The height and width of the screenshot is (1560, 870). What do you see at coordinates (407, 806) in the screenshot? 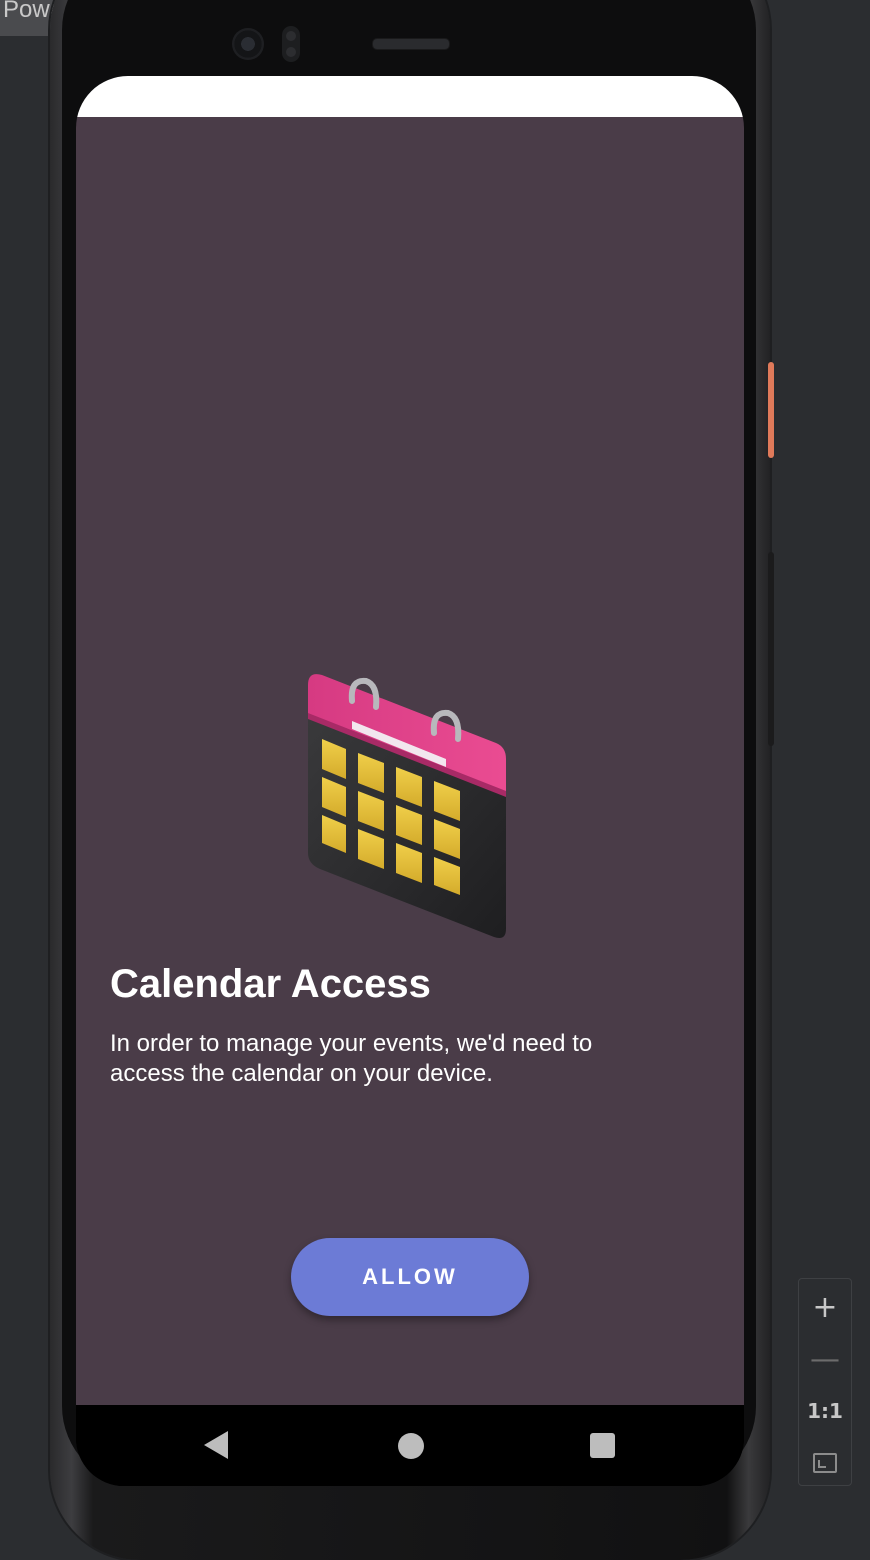
I see `calendar-icon` at bounding box center [407, 806].